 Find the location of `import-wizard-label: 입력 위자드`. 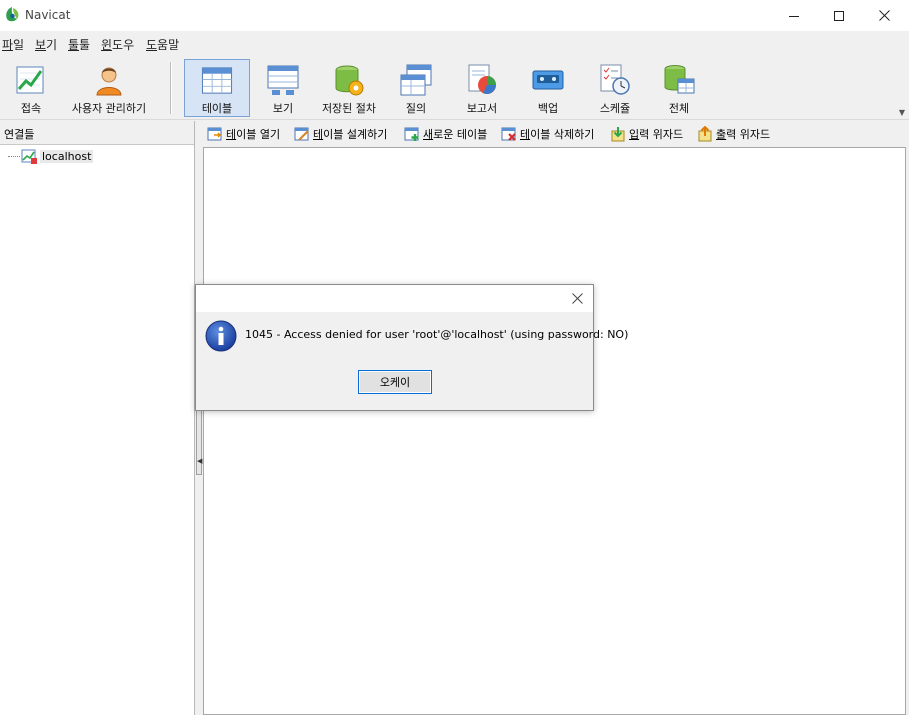

import-wizard-label: 입력 위자드 is located at coordinates (656, 134).